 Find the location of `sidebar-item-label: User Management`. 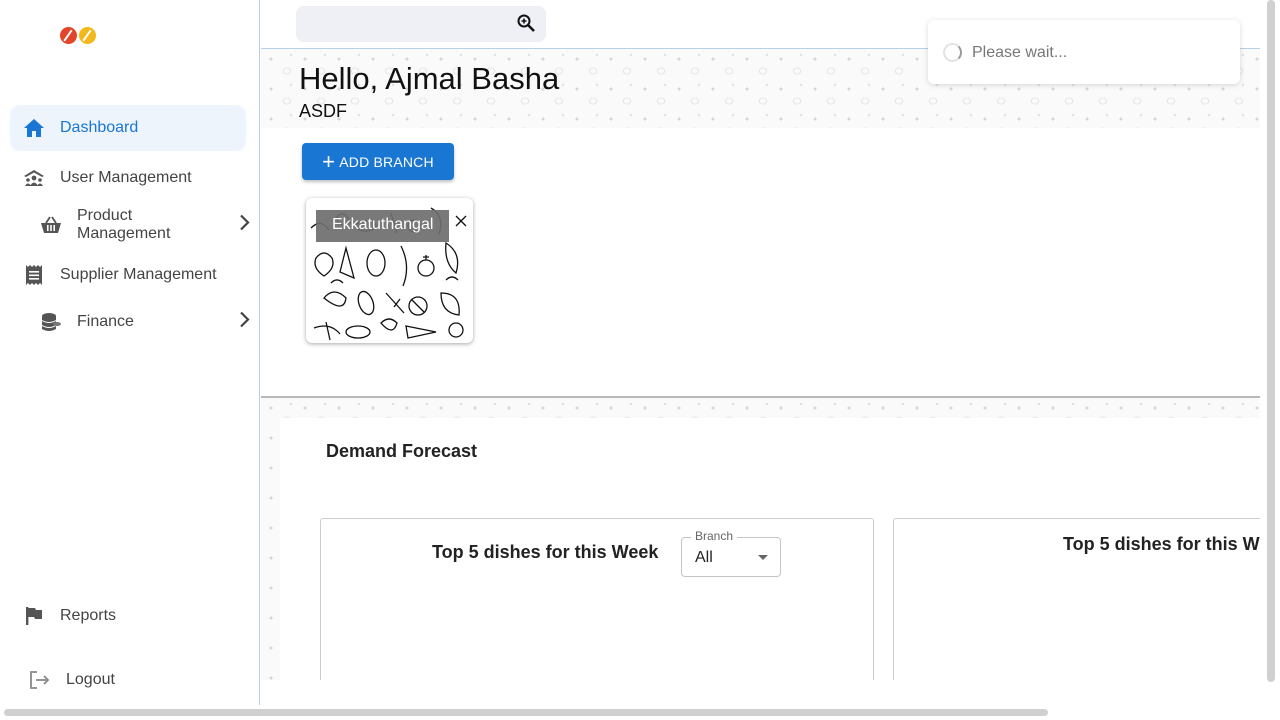

sidebar-item-label: User Management is located at coordinates (126, 177).